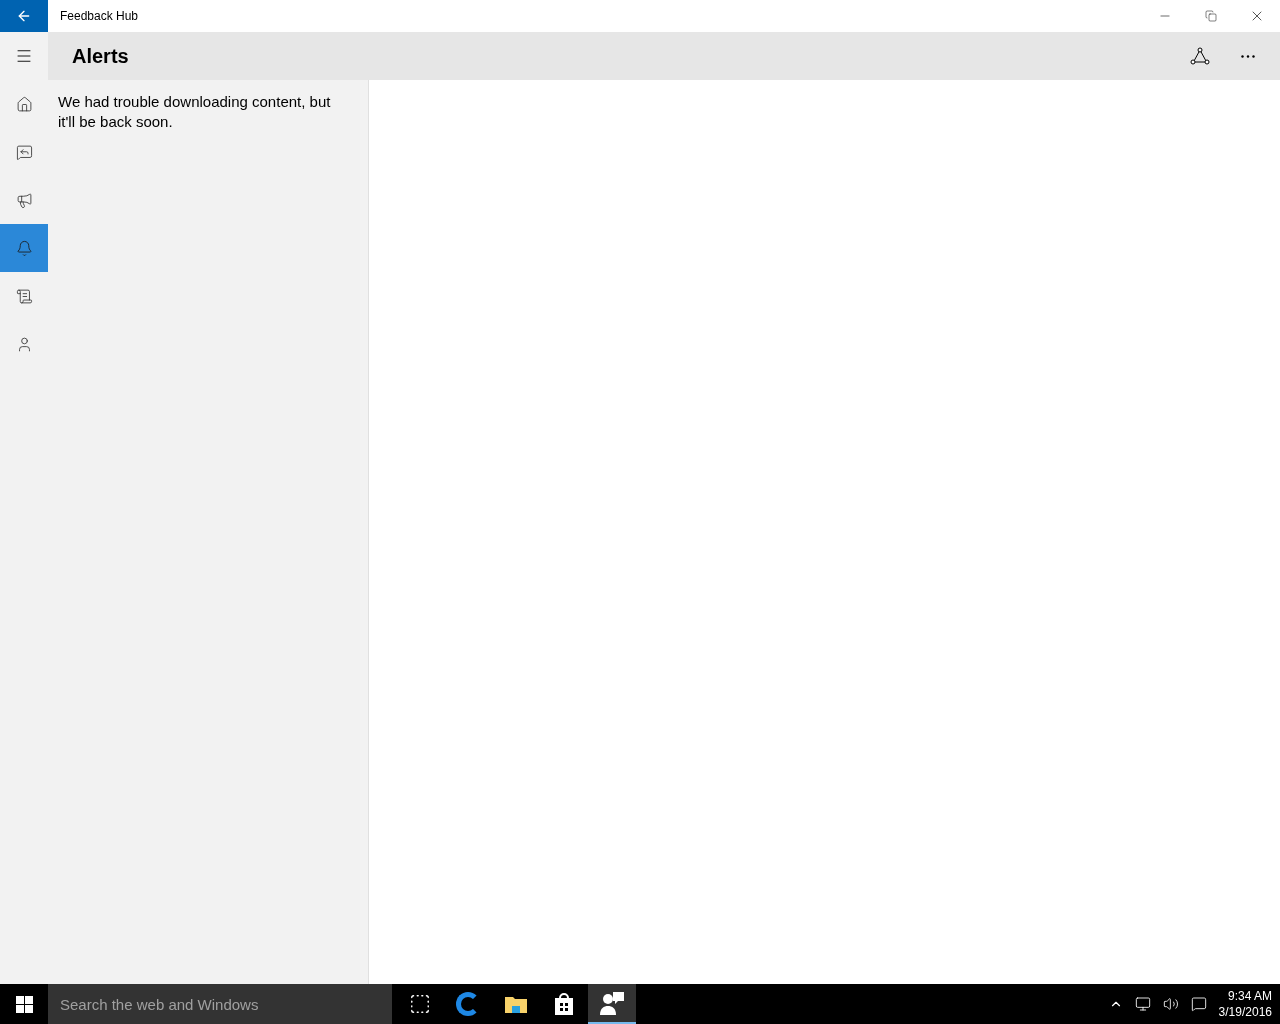 The width and height of the screenshot is (1280, 1024). I want to click on shopping-bag-icon, so click(564, 1004).